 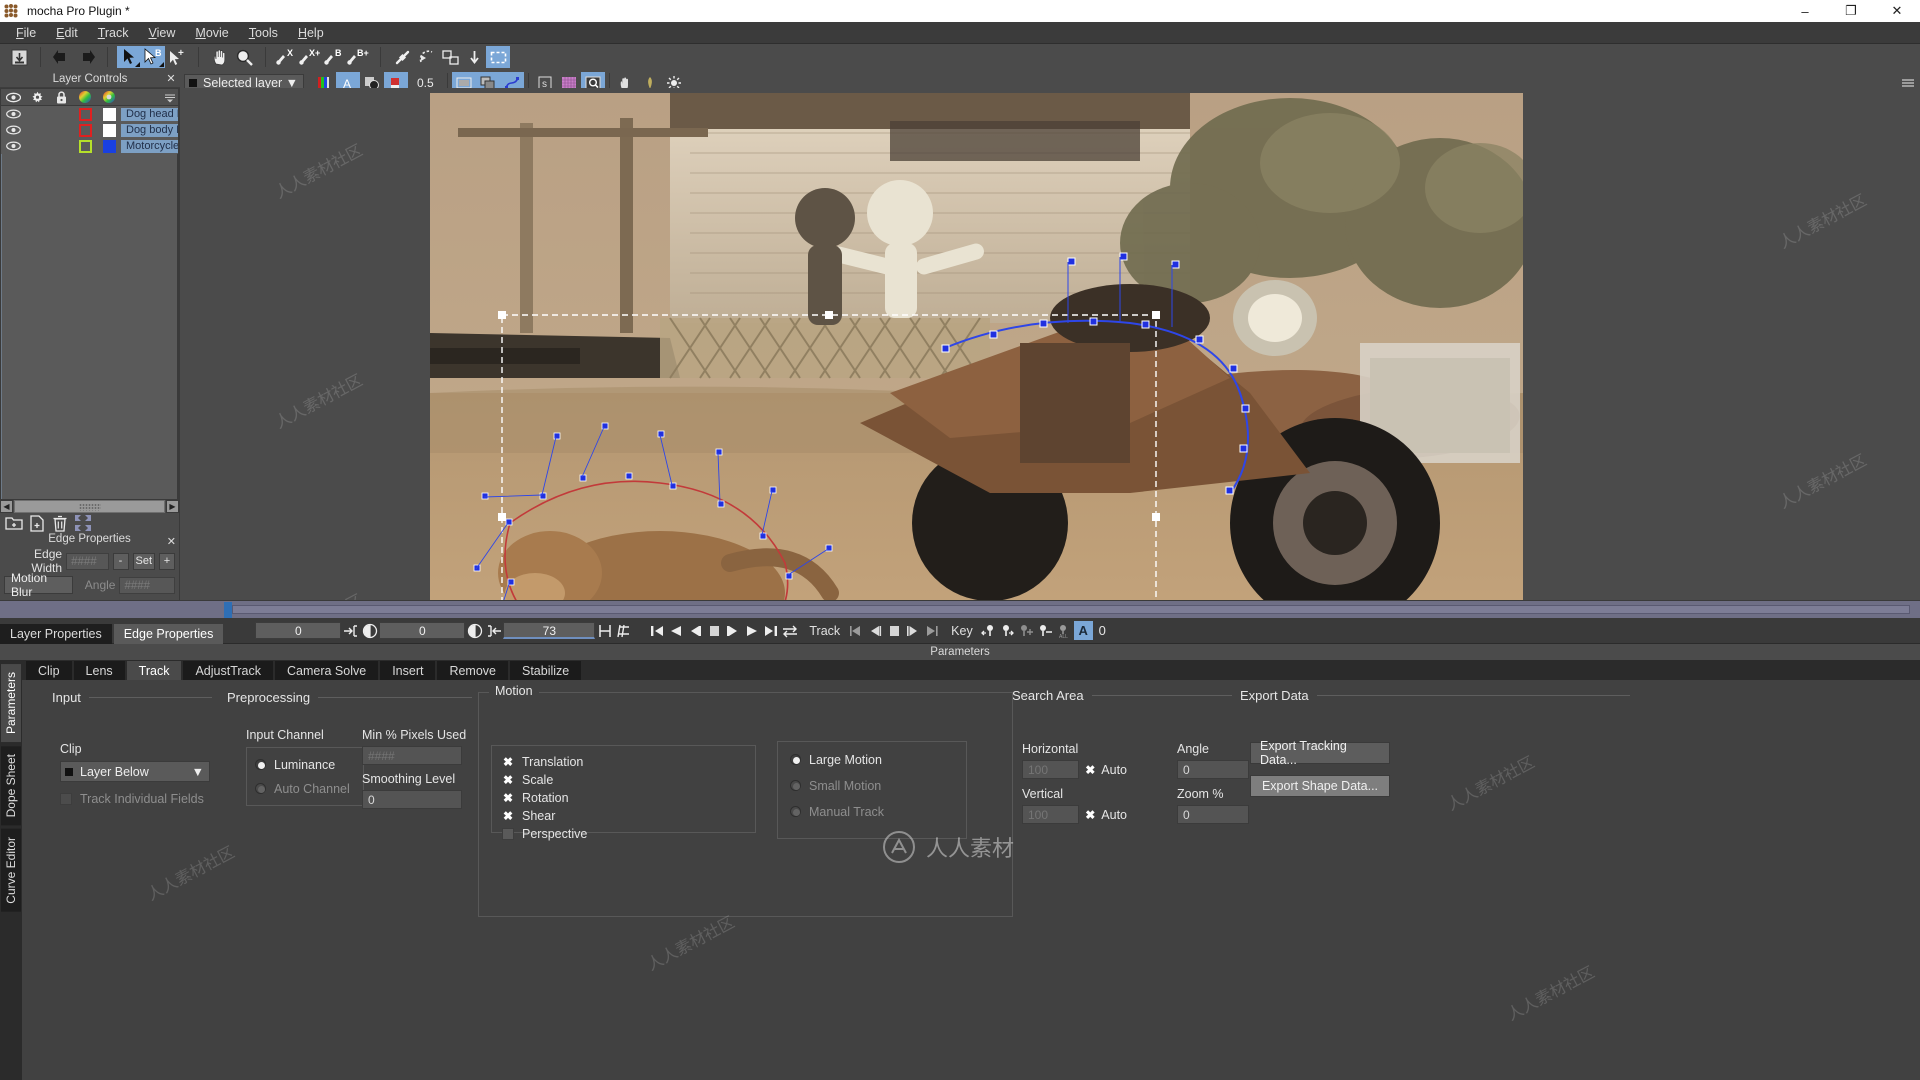 What do you see at coordinates (82, 523) in the screenshot?
I see `fit-layer-icon` at bounding box center [82, 523].